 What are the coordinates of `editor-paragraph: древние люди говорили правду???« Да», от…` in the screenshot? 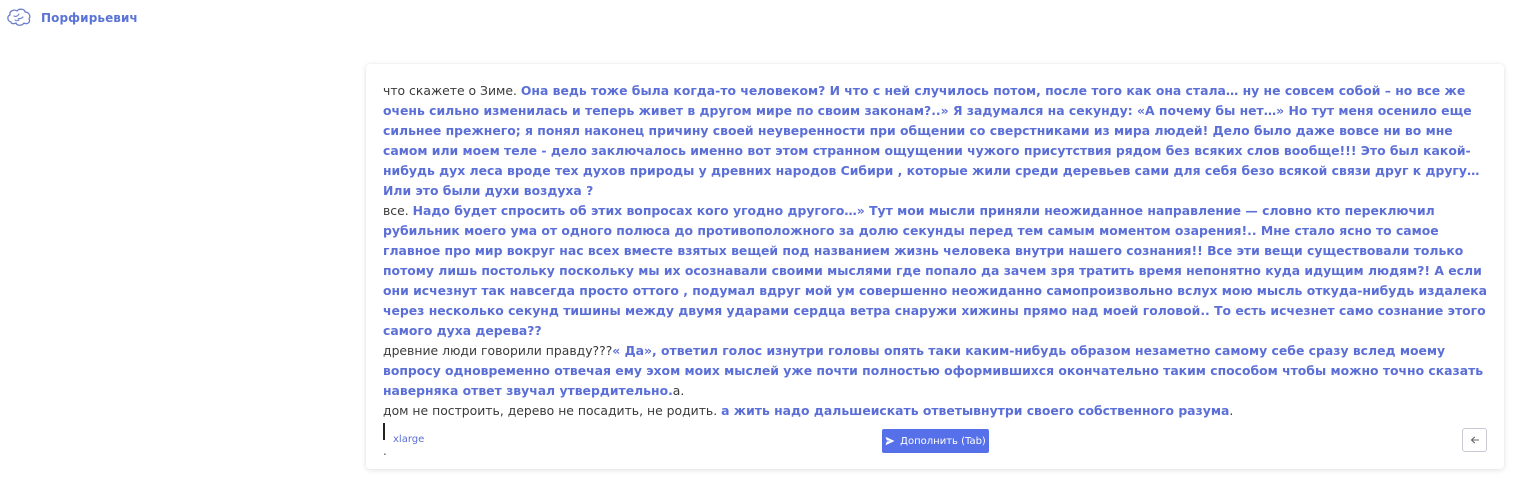 It's located at (935, 371).